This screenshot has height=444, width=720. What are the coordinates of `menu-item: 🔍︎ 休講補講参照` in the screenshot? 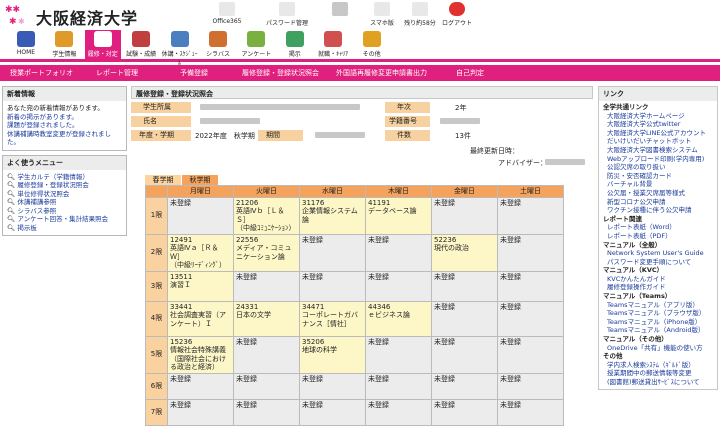 It's located at (64, 202).